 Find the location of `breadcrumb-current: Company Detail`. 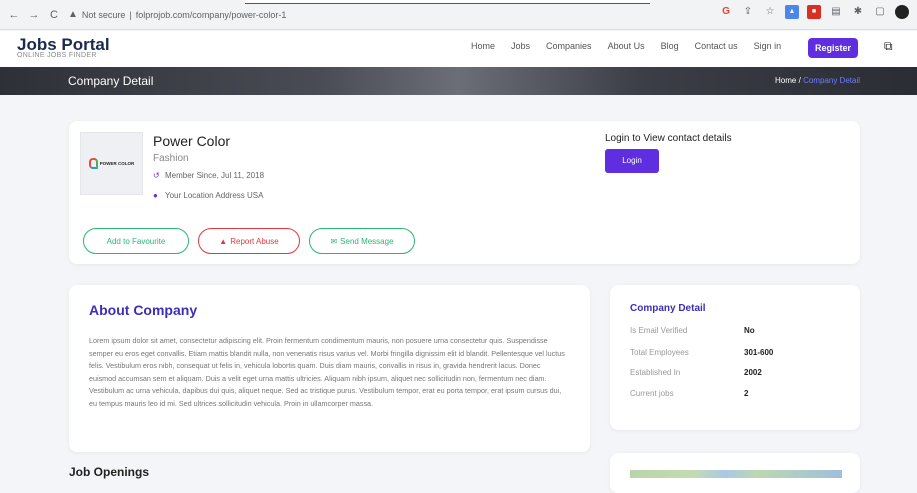

breadcrumb-current: Company Detail is located at coordinates (831, 80).